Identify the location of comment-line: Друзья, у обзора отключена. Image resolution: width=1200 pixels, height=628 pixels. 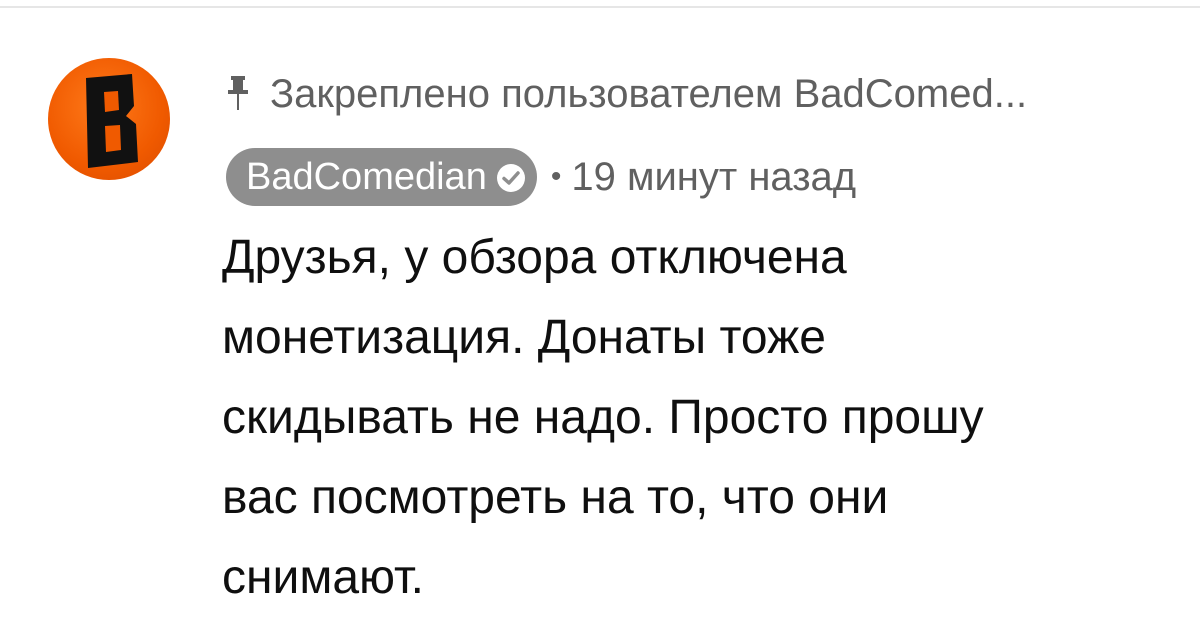
(534, 257).